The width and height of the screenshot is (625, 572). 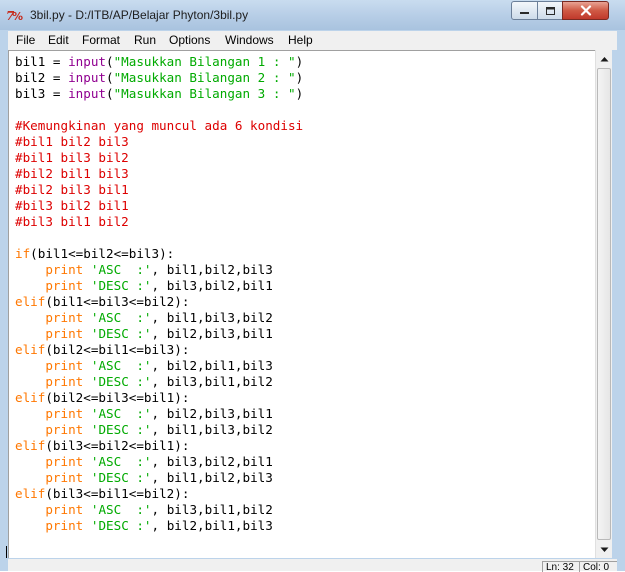 I want to click on code-line: print 'DESC :', bil2,bil1,bil3, so click(x=159, y=526).